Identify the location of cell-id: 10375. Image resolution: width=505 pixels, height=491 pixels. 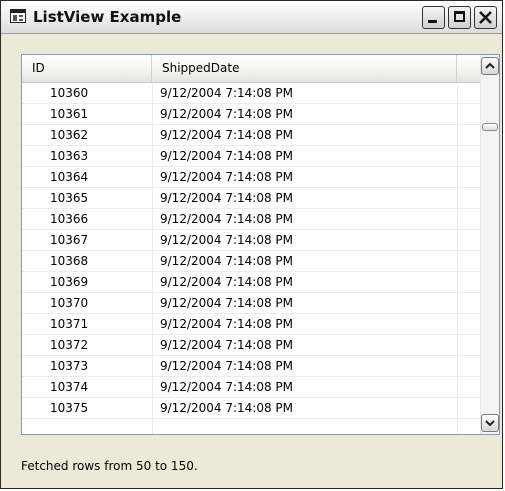
(69, 408).